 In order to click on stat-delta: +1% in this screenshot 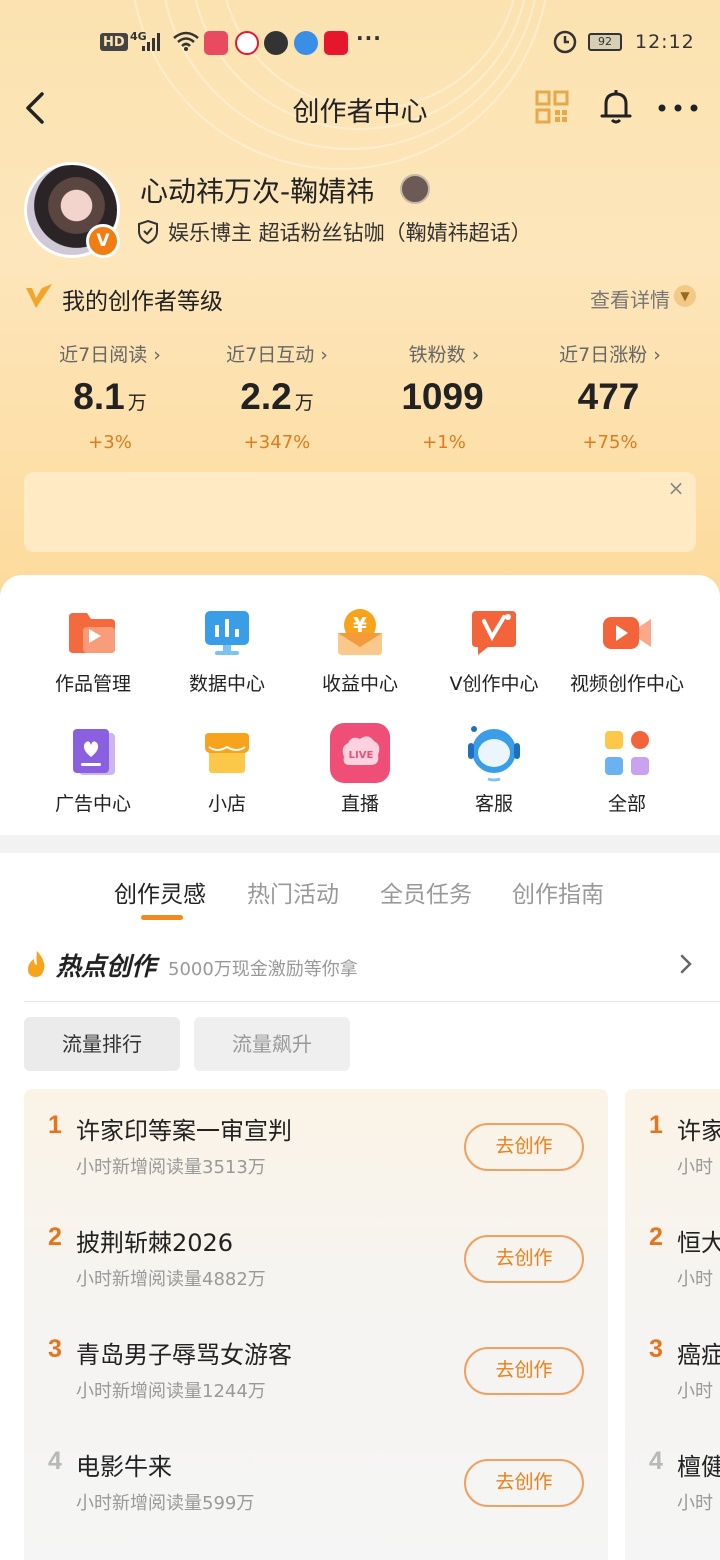, I will do `click(444, 442)`.